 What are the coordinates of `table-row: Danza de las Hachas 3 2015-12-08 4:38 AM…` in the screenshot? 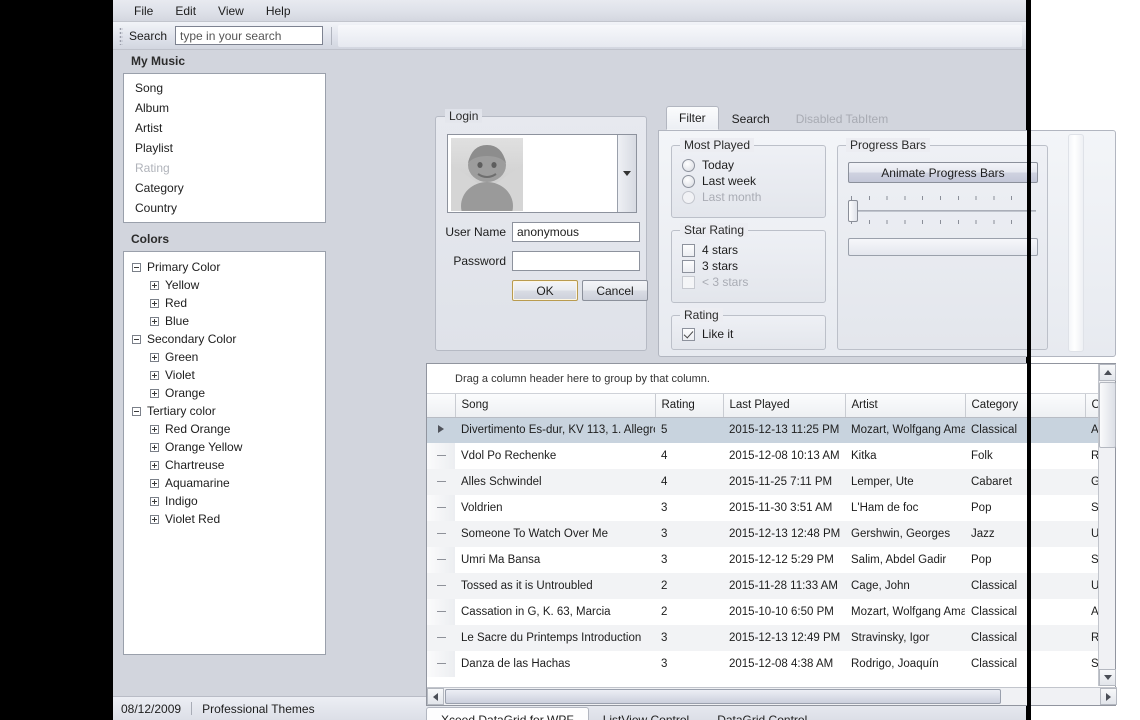 It's located at (771, 664).